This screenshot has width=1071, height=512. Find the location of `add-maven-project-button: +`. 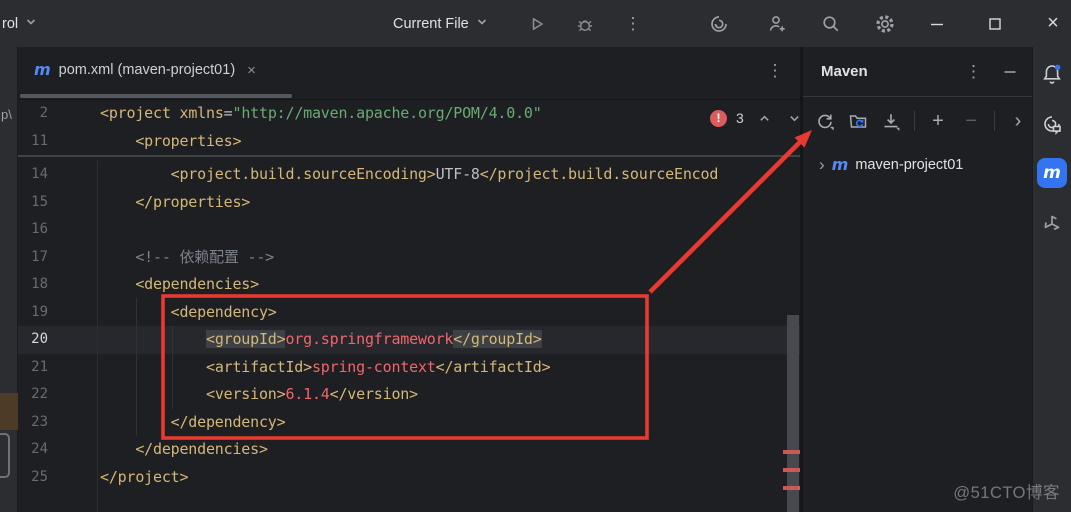

add-maven-project-button: + is located at coordinates (938, 121).